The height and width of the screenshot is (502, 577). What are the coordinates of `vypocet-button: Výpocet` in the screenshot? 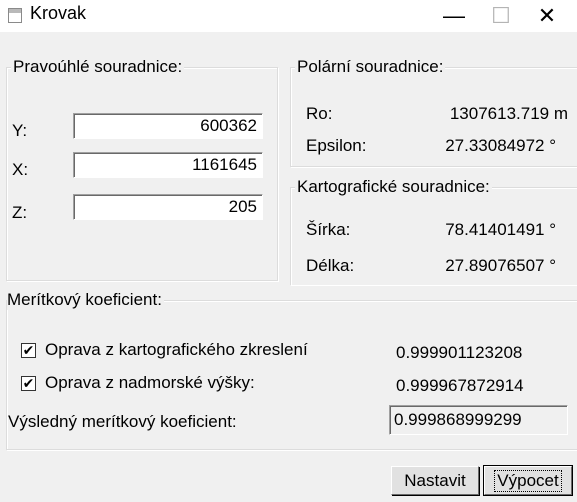 It's located at (528, 480).